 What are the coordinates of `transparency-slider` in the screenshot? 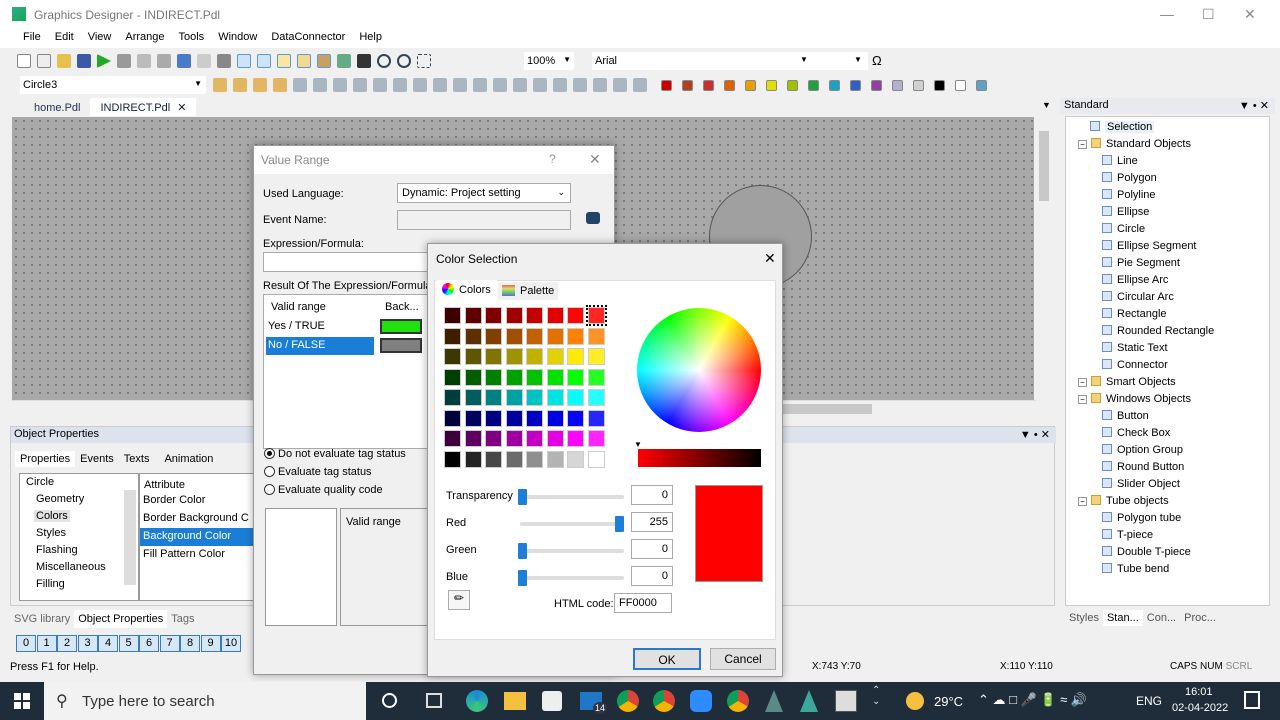 It's located at (572, 497).